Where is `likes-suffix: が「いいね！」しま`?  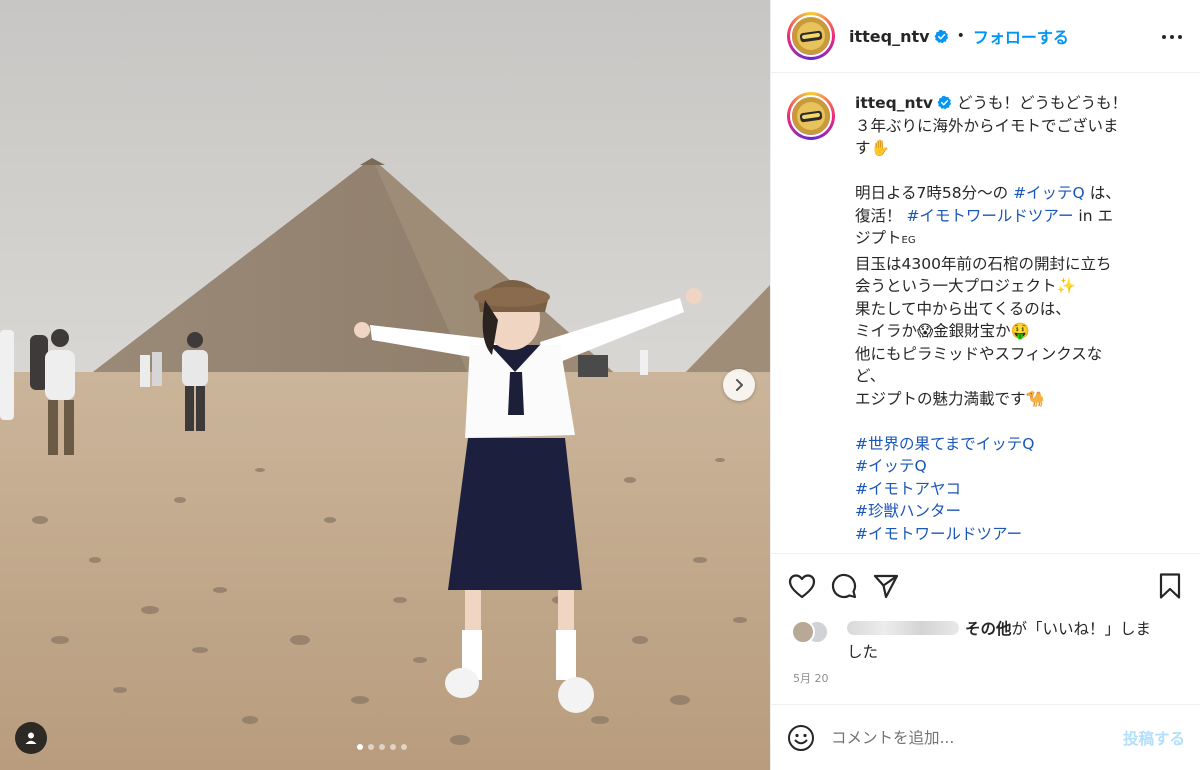
likes-suffix: が「いいね！」しま is located at coordinates (1081, 629).